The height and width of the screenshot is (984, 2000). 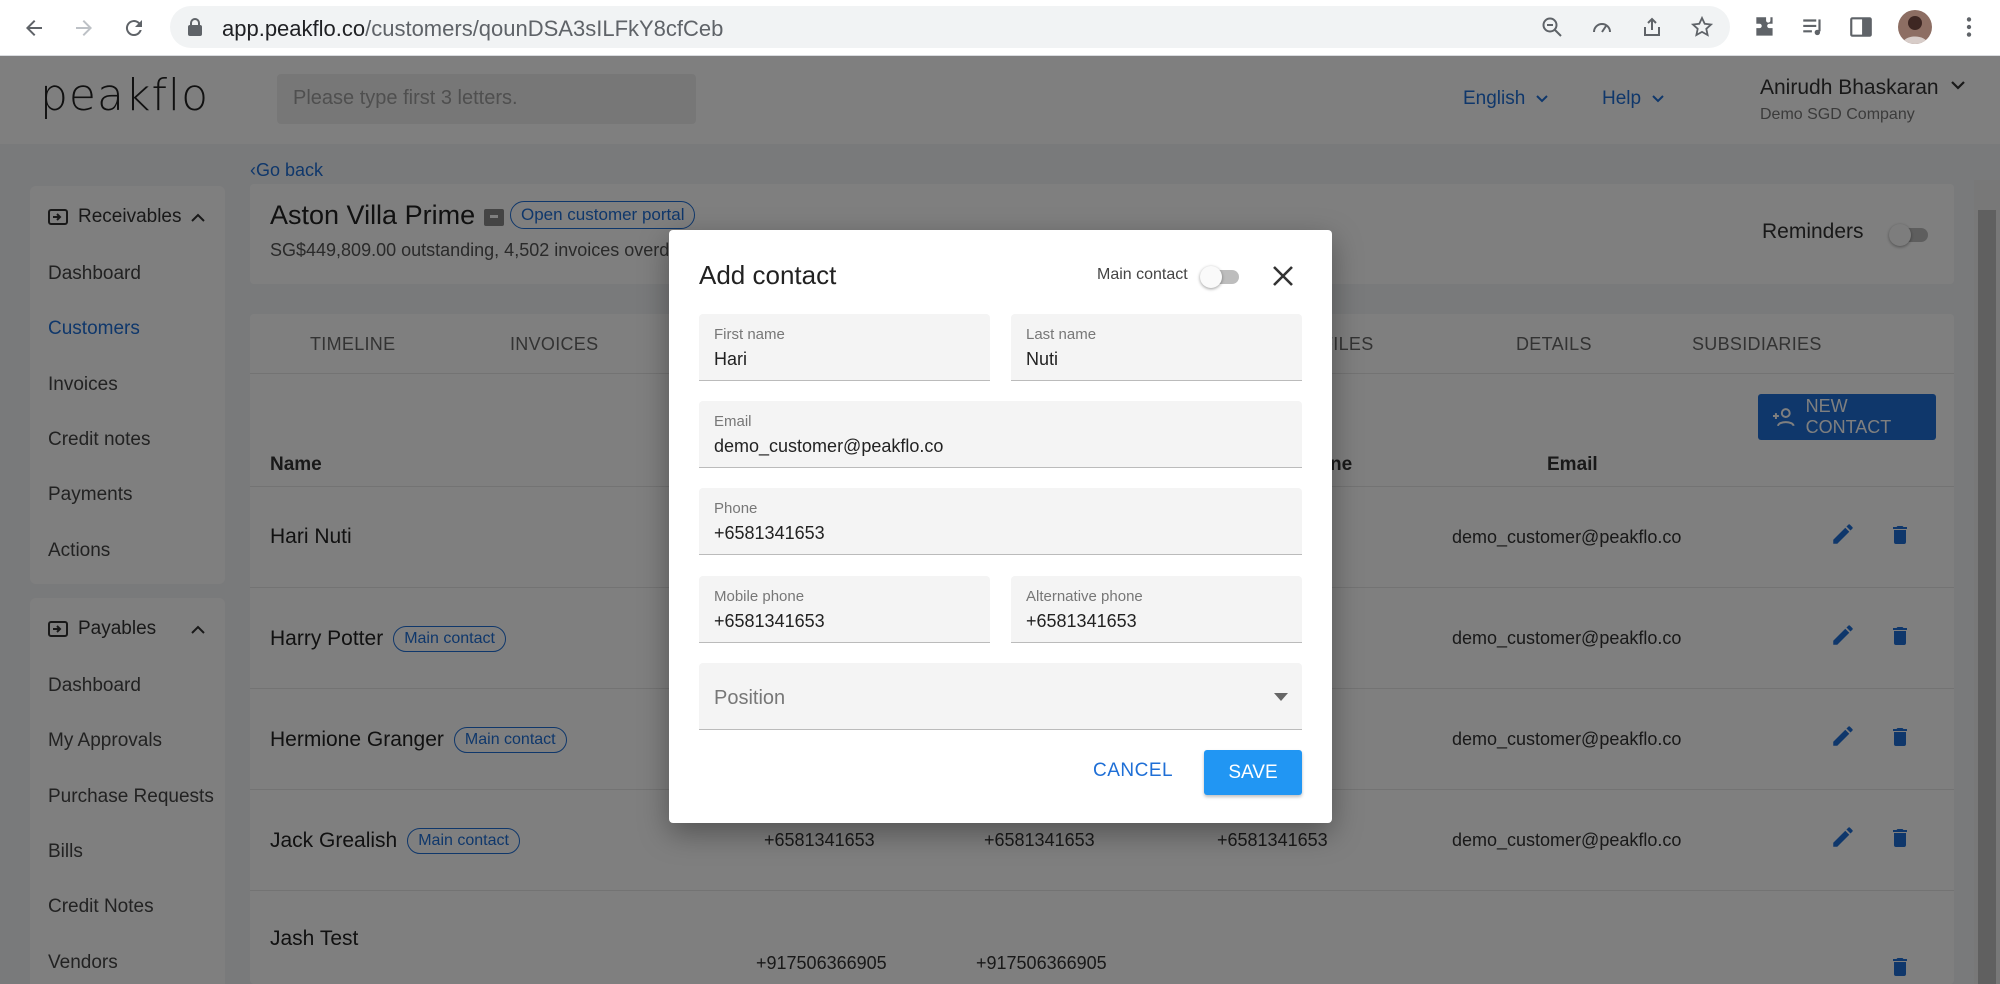 What do you see at coordinates (736, 508) in the screenshot?
I see `phone-label: Phone` at bounding box center [736, 508].